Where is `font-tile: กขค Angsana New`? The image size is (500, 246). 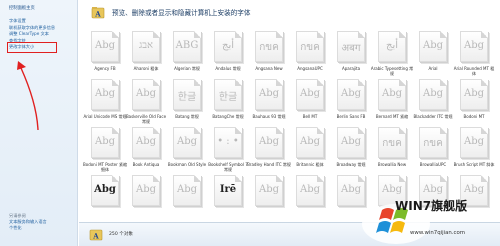 font-tile: กขค Angsana New is located at coordinates (269, 55).